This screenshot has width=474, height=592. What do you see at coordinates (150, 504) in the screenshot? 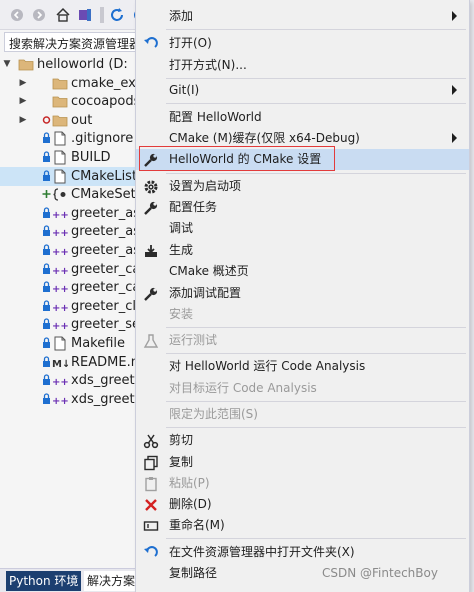
I see `delete-x-icon` at bounding box center [150, 504].